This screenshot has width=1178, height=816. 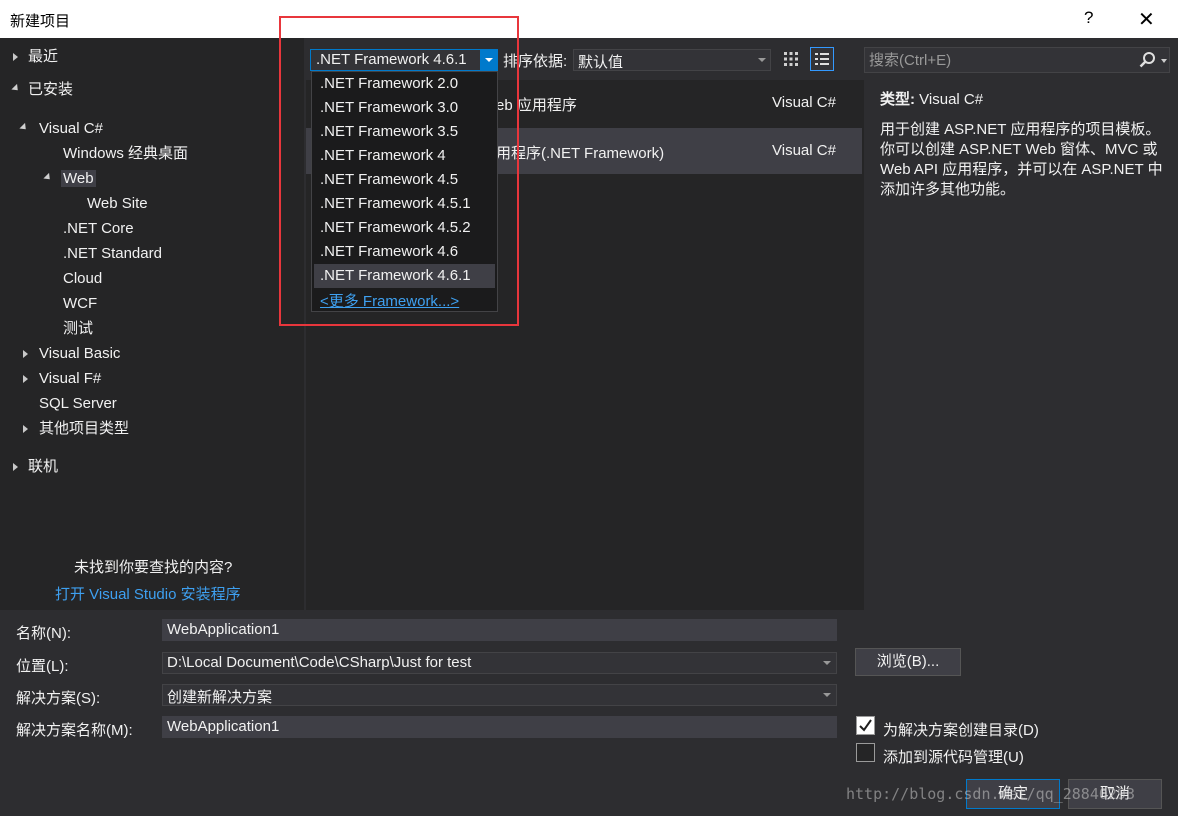 I want to click on tree-item-web: Web, so click(x=69, y=179).